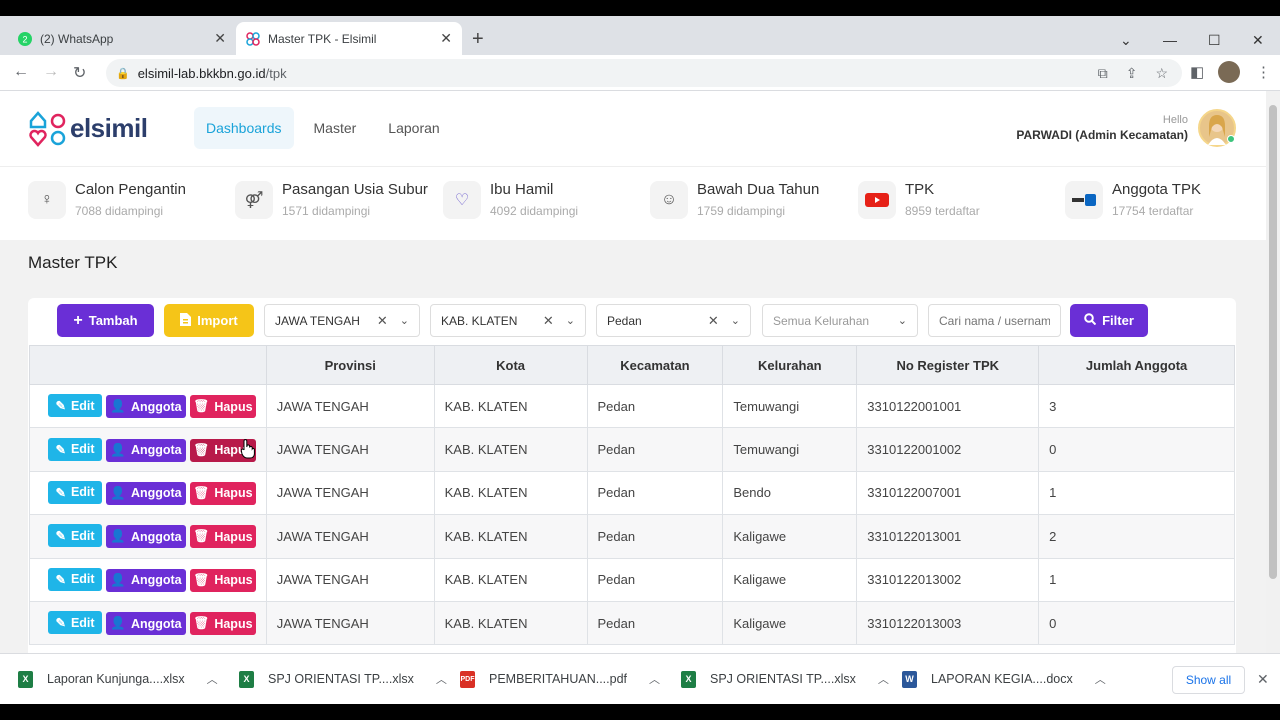 This screenshot has height=720, width=1280. I want to click on nav-laporan: Laporan, so click(413, 128).